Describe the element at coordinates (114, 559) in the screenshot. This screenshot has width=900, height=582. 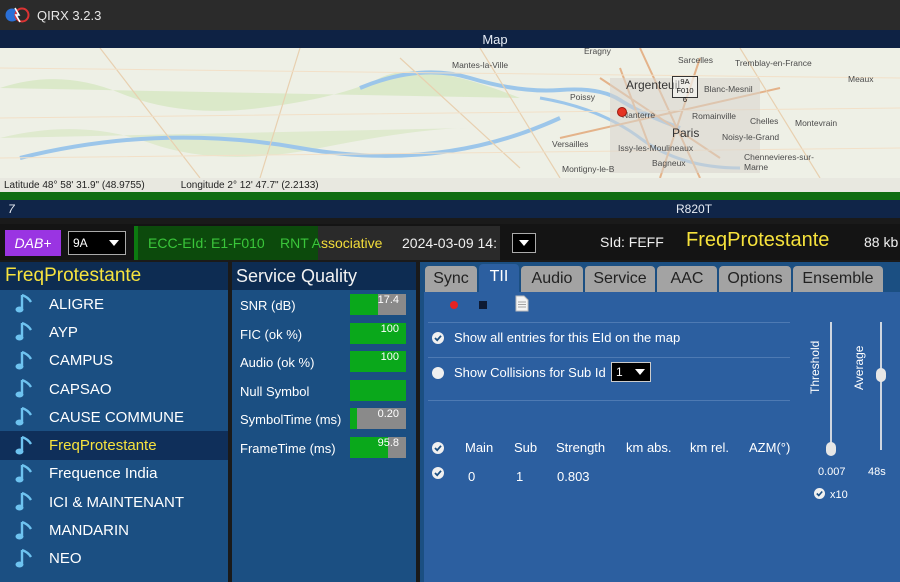
I see `station-list-item: NEO` at that location.